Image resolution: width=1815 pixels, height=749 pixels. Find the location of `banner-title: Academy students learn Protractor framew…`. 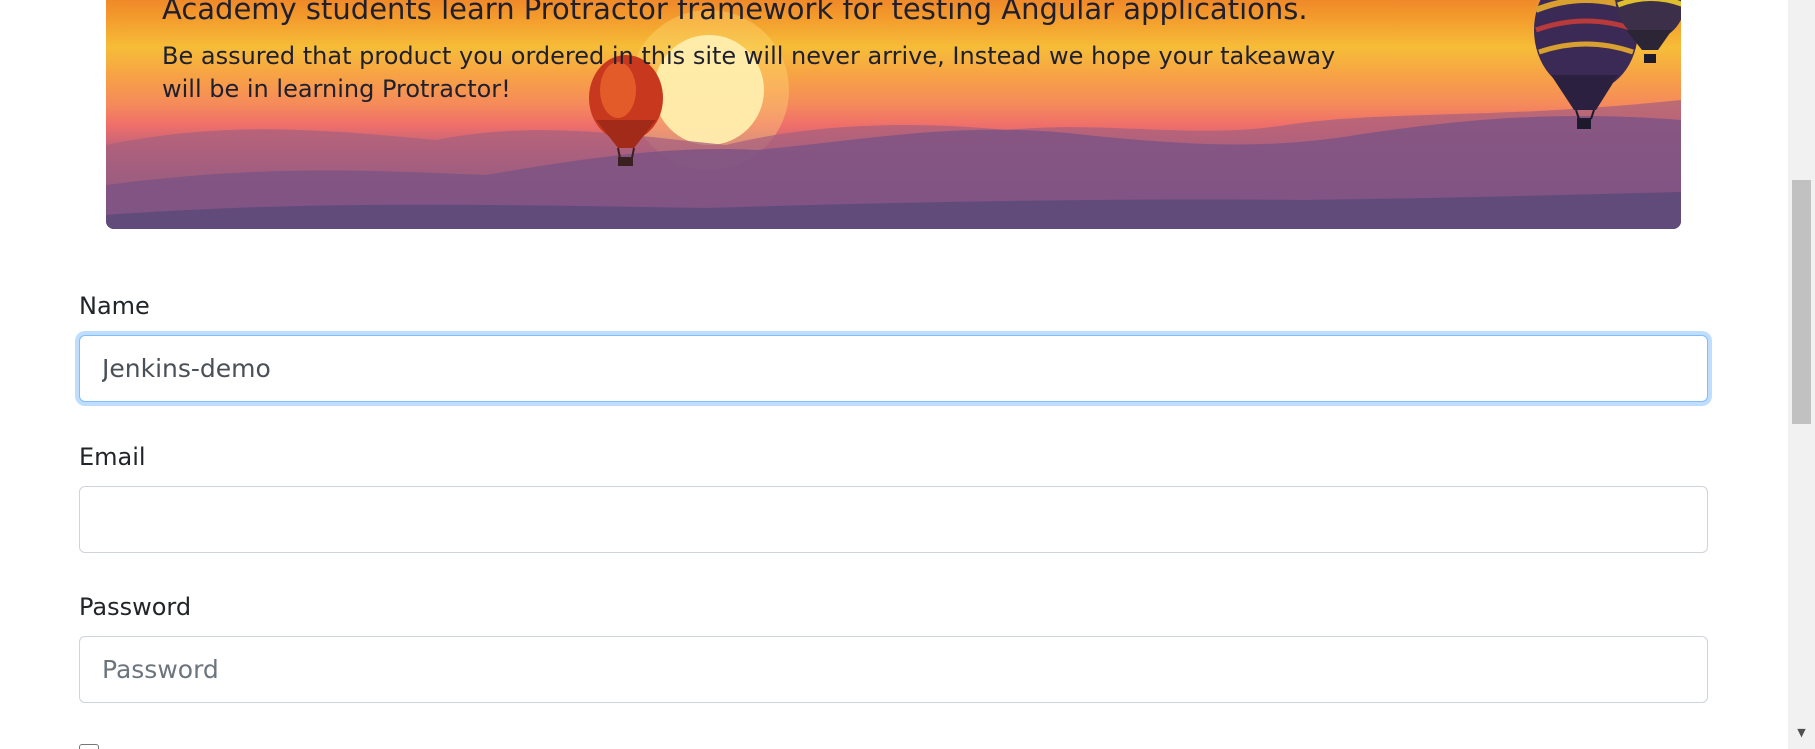

banner-title: Academy students learn Protractor framew… is located at coordinates (735, 13).